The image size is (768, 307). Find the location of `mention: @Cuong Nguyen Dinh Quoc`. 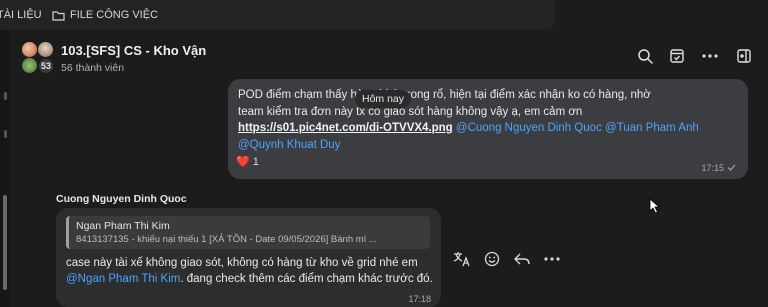

mention: @Cuong Nguyen Dinh Quoc is located at coordinates (529, 128).